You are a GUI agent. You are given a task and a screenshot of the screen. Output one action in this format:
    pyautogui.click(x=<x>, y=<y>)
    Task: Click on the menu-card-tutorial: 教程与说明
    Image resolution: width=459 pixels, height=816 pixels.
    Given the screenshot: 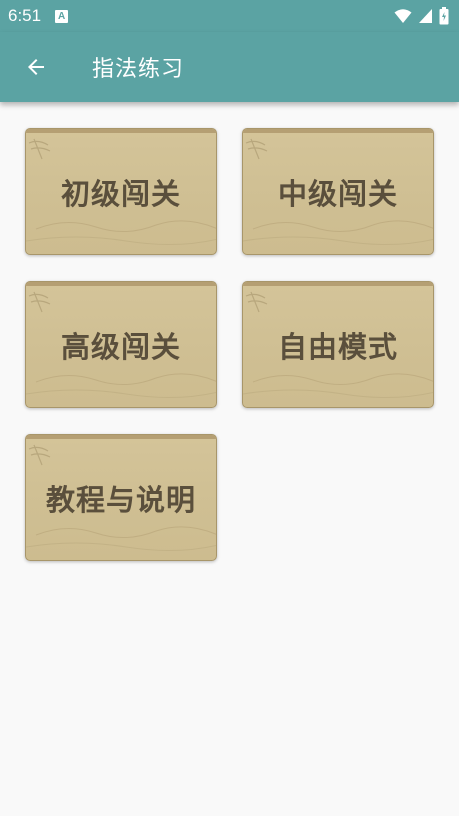 What is the action you would take?
    pyautogui.click(x=121, y=497)
    